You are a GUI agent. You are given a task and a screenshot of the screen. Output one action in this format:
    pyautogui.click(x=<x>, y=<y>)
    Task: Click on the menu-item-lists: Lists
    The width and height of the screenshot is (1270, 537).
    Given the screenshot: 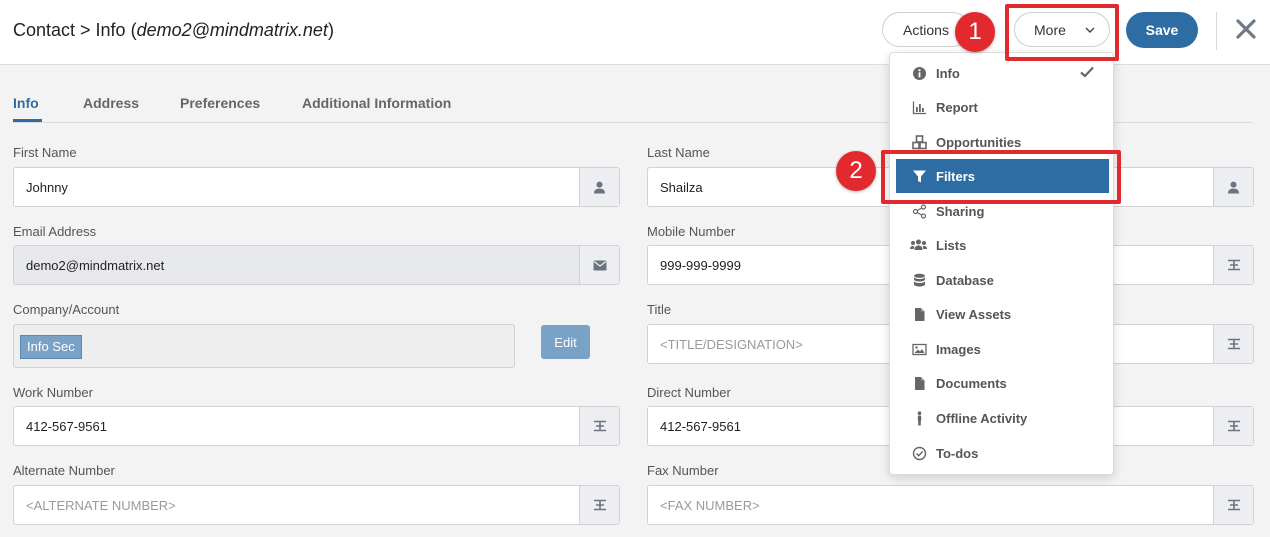 What is the action you would take?
    pyautogui.click(x=1001, y=245)
    